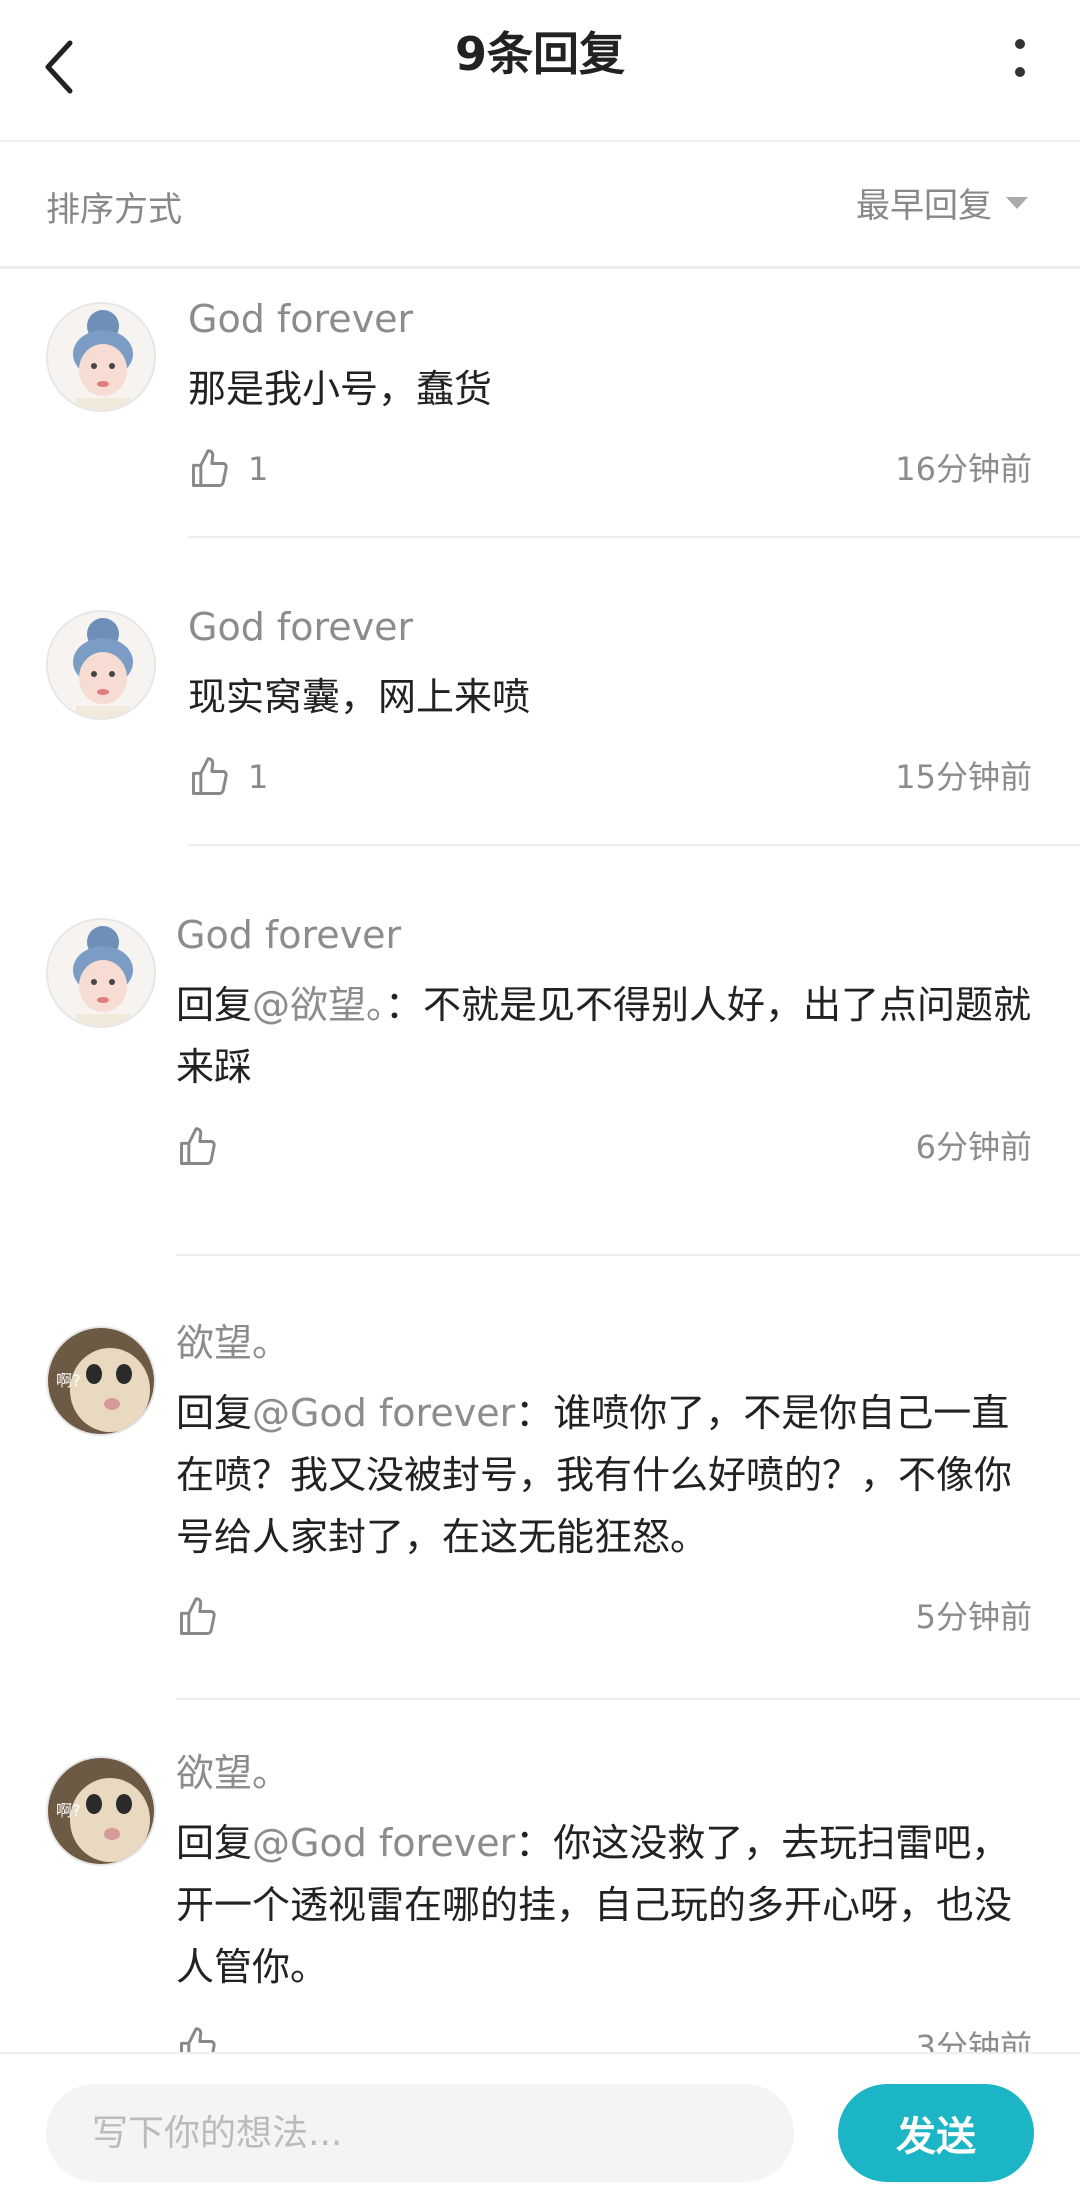 Image resolution: width=1080 pixels, height=2204 pixels. Describe the element at coordinates (924, 206) in the screenshot. I see `sort-selected-value: 最早回复` at that location.